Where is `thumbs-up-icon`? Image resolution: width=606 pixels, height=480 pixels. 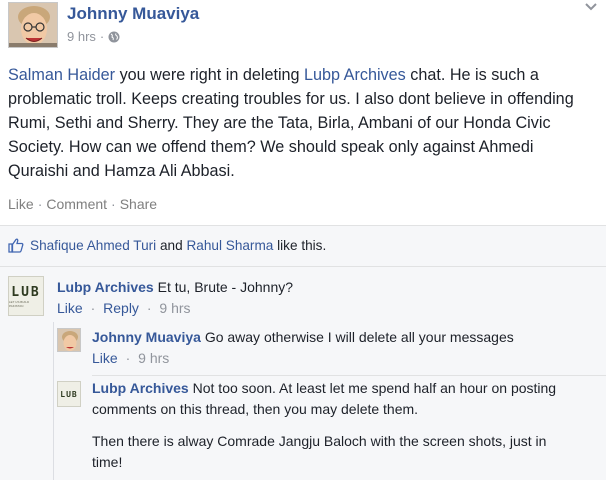 thumbs-up-icon is located at coordinates (16, 245).